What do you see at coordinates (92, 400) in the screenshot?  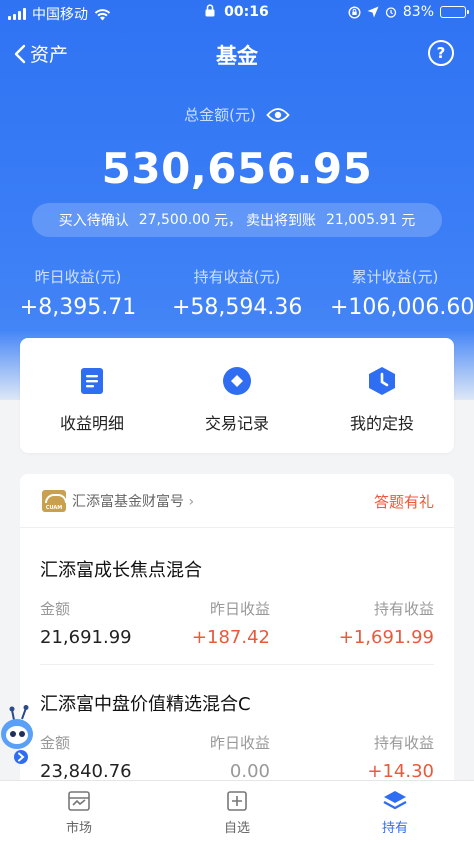 I see `earnings-detail-button: 收益明细` at bounding box center [92, 400].